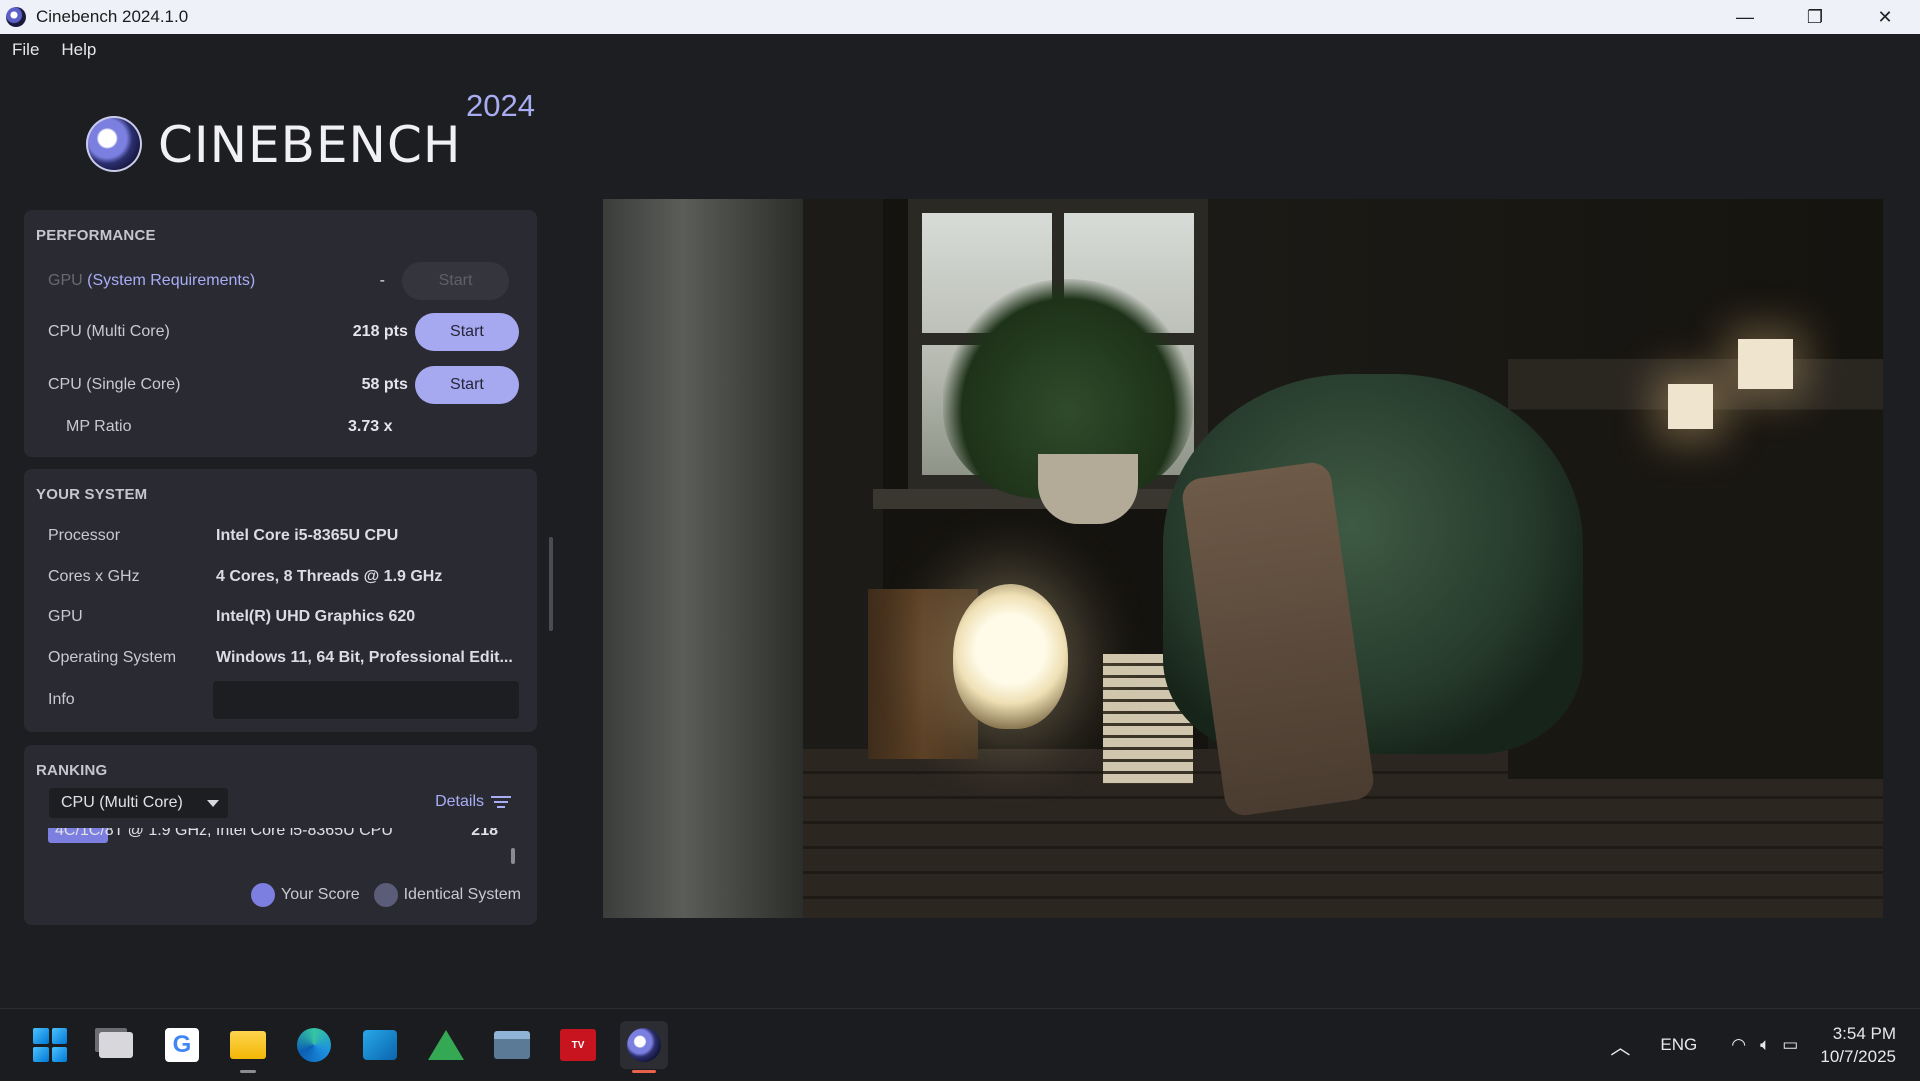  What do you see at coordinates (283, 427) in the screenshot?
I see `mp-ratio-row: MP Ratio 3.73 x` at bounding box center [283, 427].